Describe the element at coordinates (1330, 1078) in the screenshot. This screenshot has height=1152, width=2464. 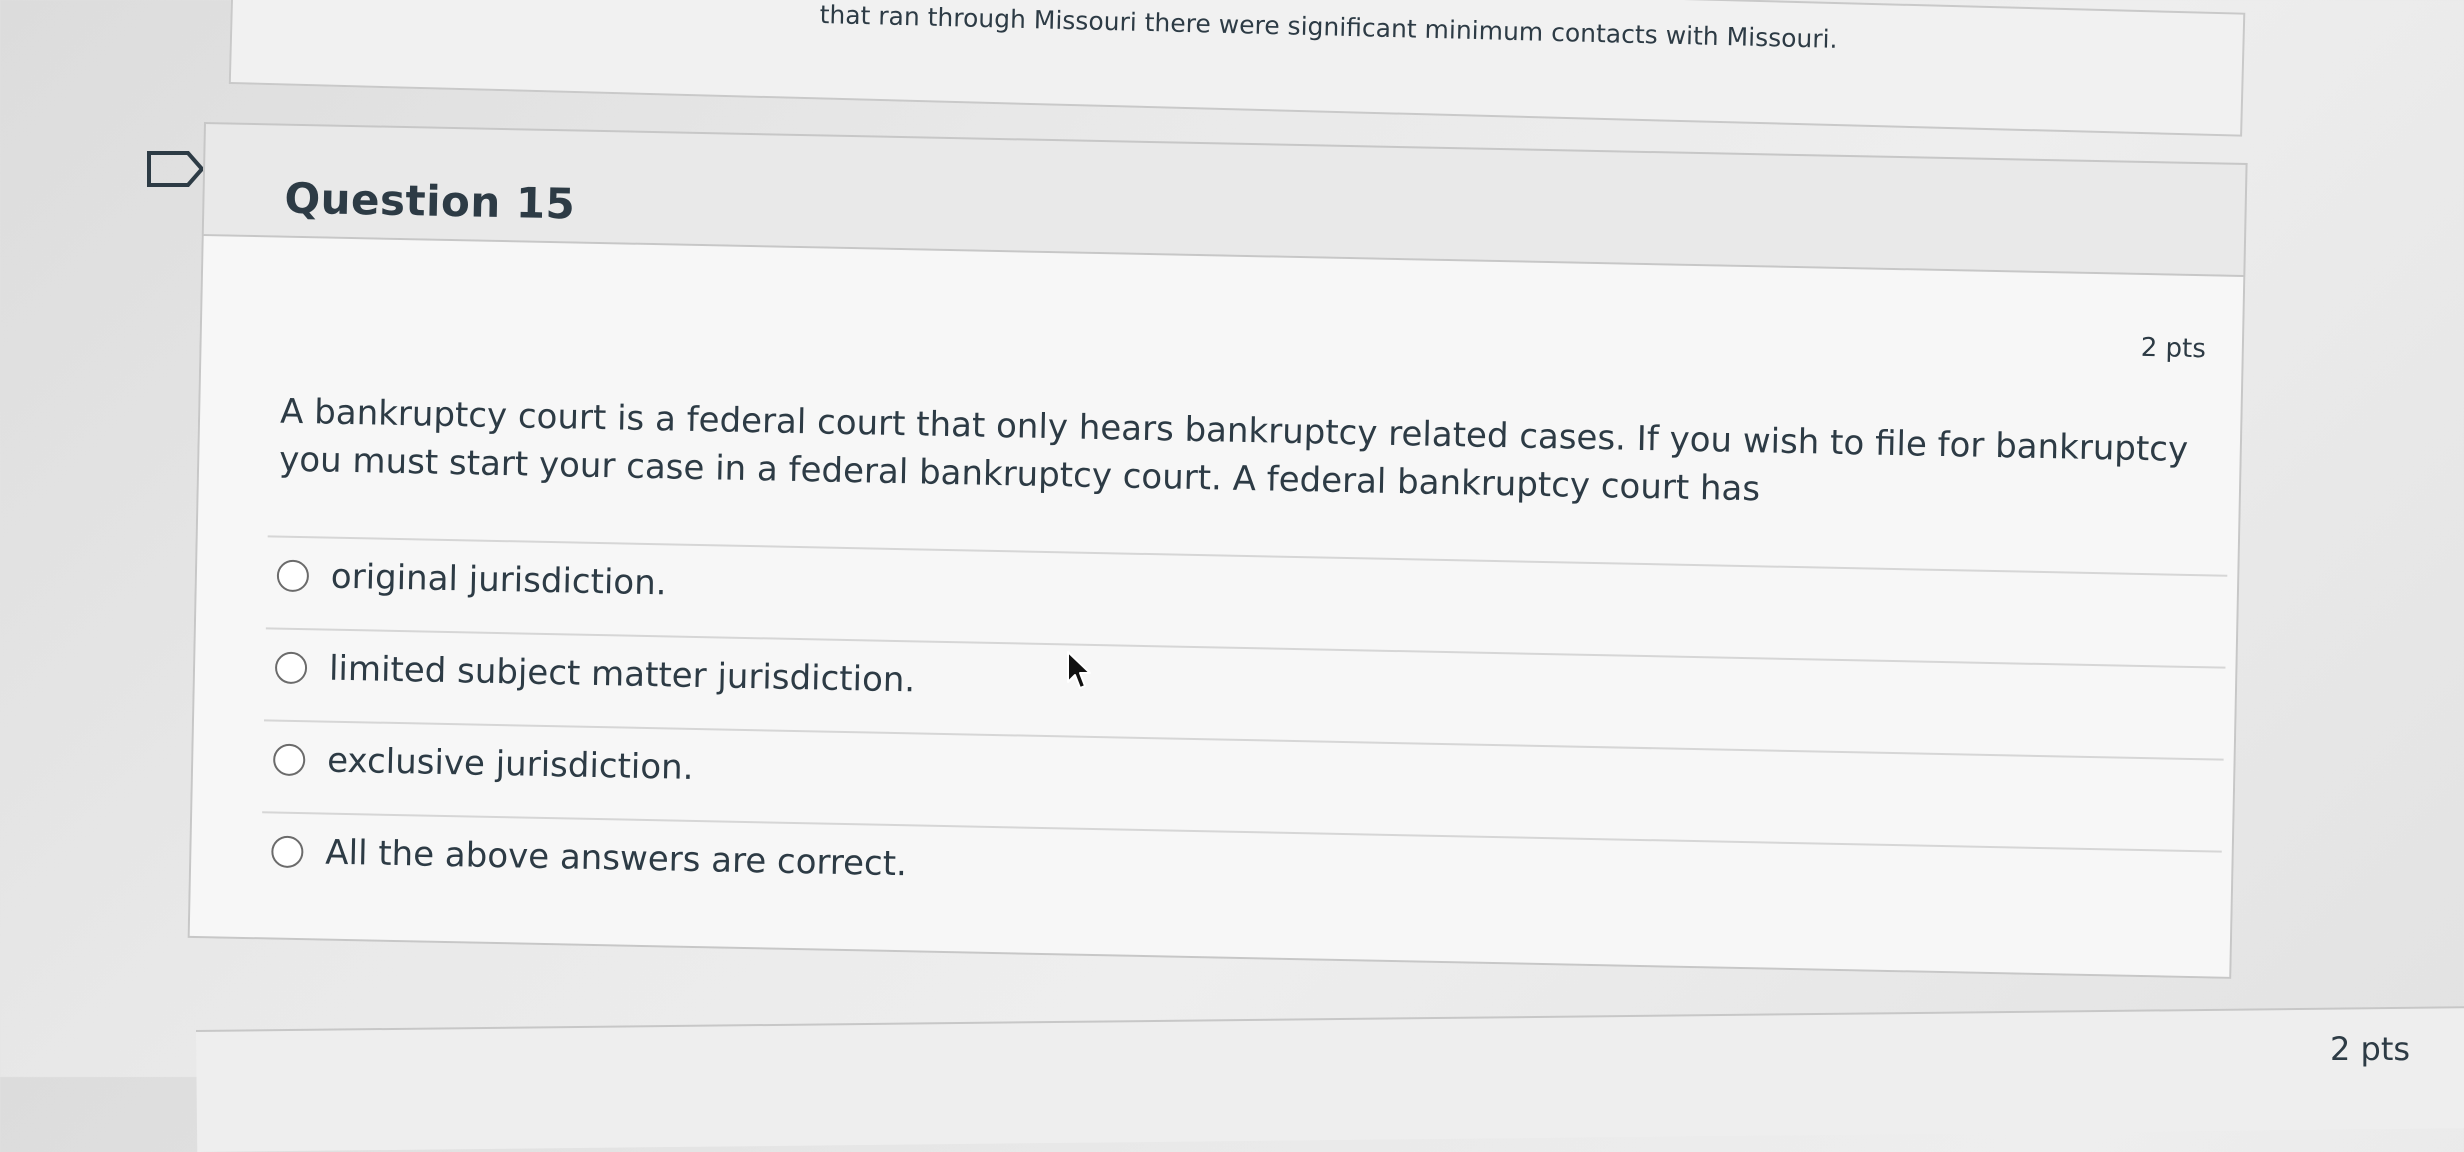
I see `next-question-card` at that location.